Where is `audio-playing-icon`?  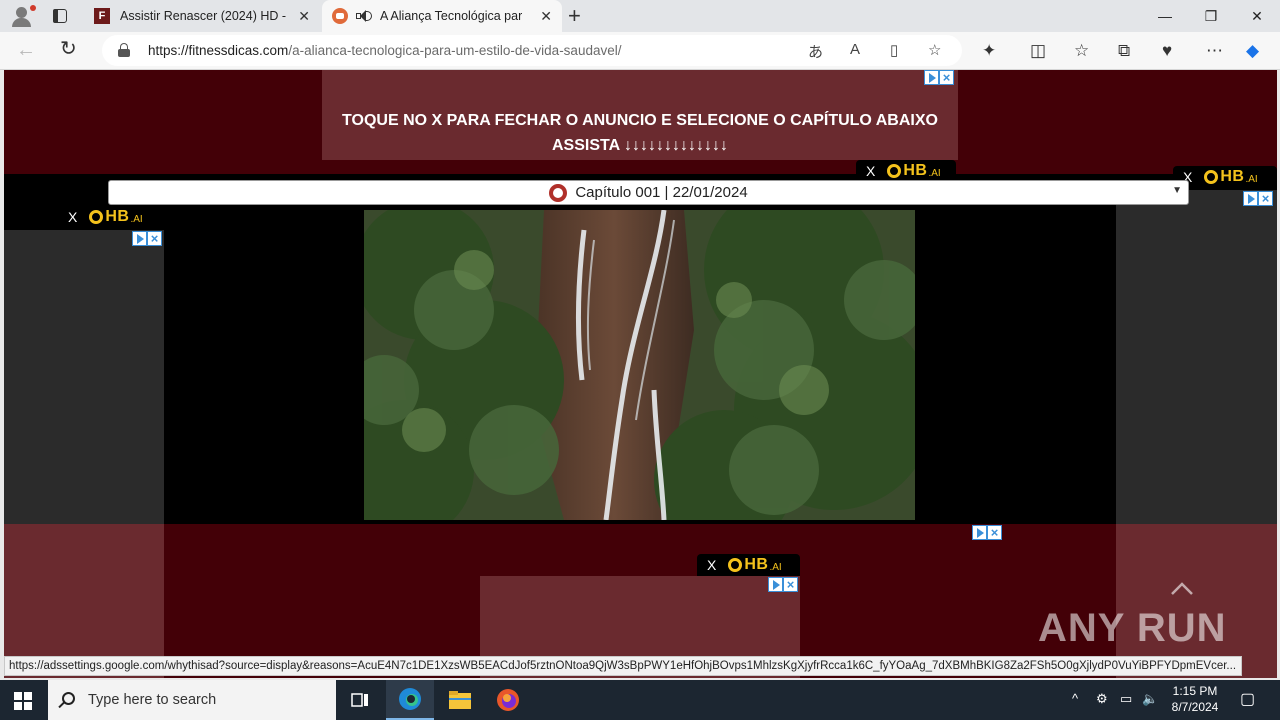 audio-playing-icon is located at coordinates (364, 16).